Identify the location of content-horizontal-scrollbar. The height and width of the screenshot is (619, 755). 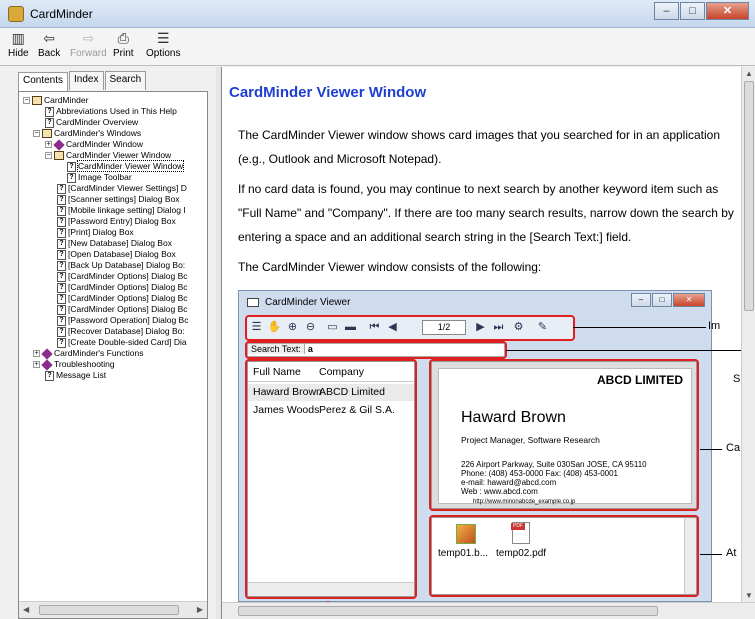
(488, 610).